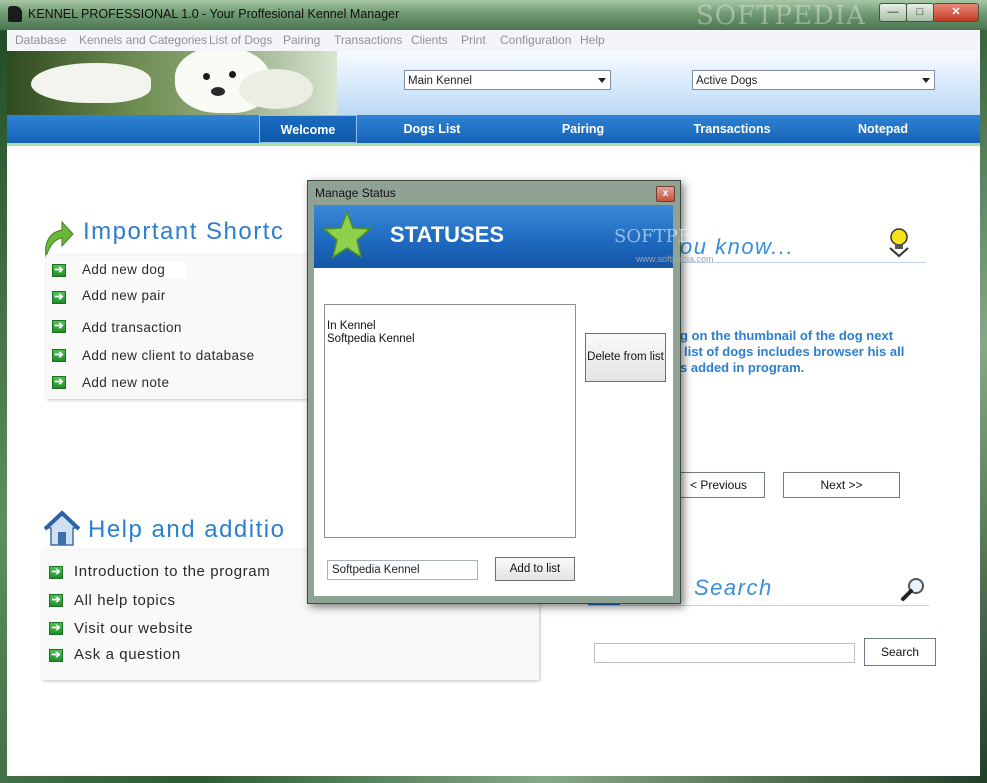 This screenshot has height=783, width=987. I want to click on menu-database: Database, so click(40, 40).